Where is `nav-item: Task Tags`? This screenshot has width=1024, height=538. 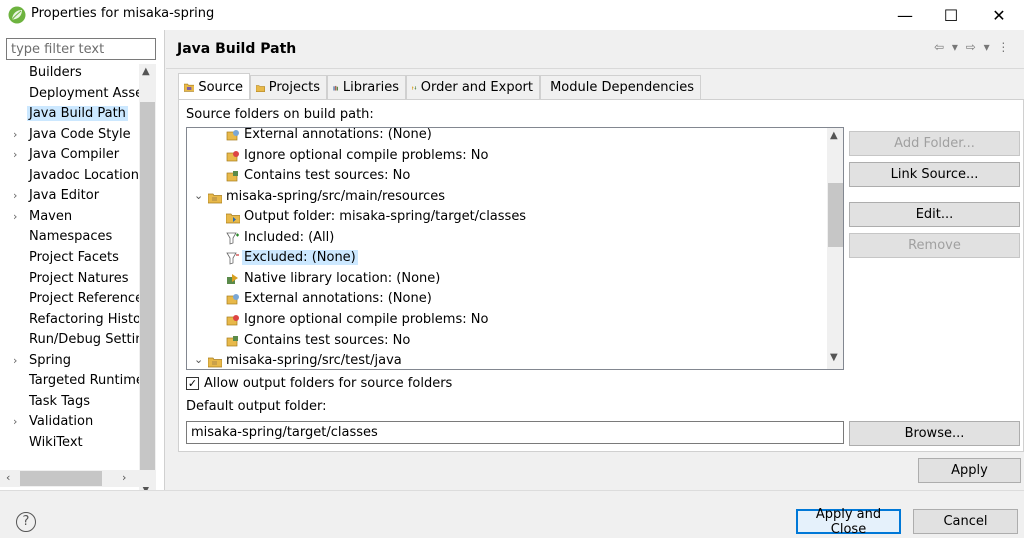
nav-item: Task Tags is located at coordinates (69, 403).